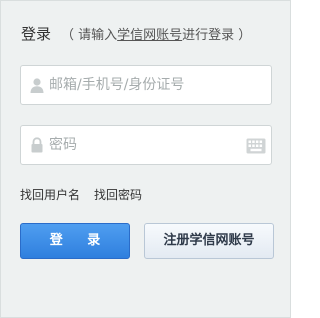  I want to click on hint-account-name: 学信网账号, so click(150, 35).